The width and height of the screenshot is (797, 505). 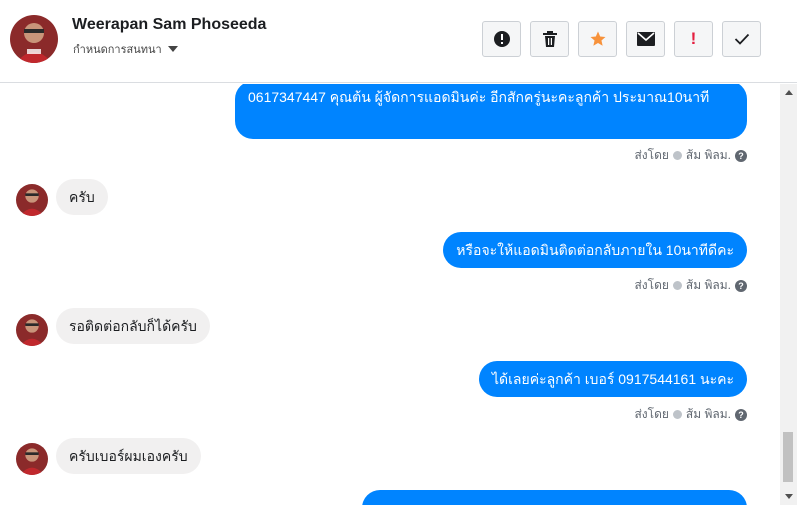 I want to click on conversation-schedule-dropdown: กำหนดการสนทนา, so click(x=125, y=49).